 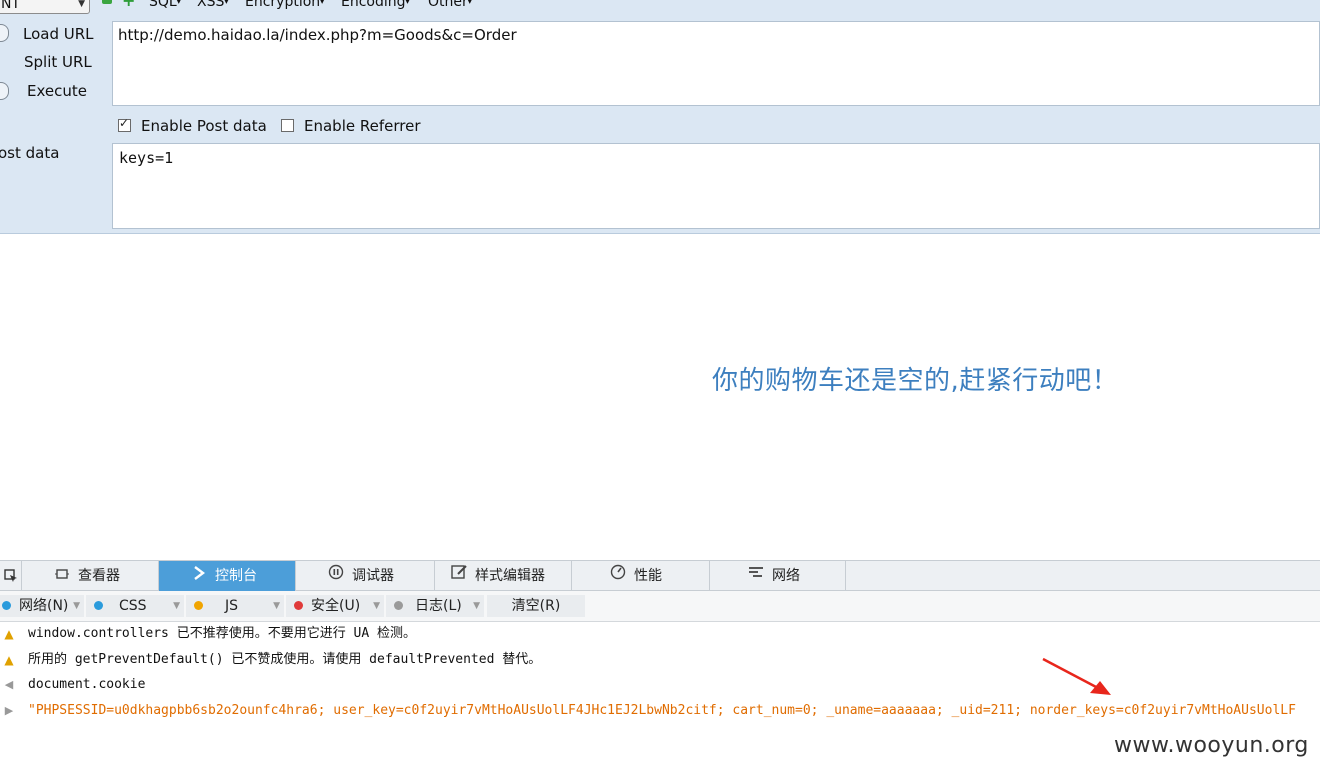 I want to click on decrease-icon, so click(x=107, y=2).